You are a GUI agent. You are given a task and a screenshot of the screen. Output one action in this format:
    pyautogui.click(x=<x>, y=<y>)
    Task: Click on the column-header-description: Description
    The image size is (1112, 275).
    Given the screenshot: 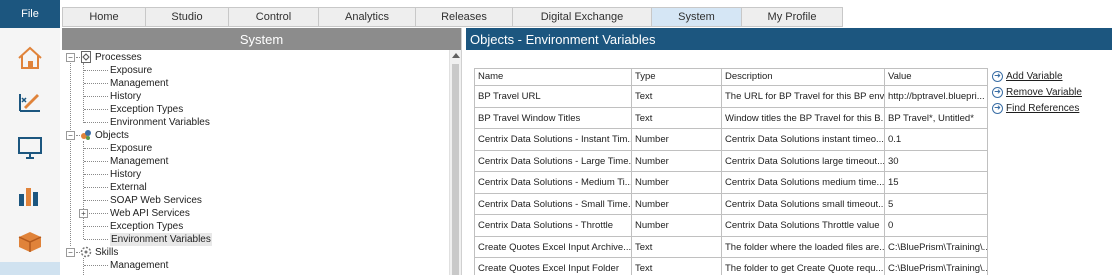 What is the action you would take?
    pyautogui.click(x=803, y=77)
    